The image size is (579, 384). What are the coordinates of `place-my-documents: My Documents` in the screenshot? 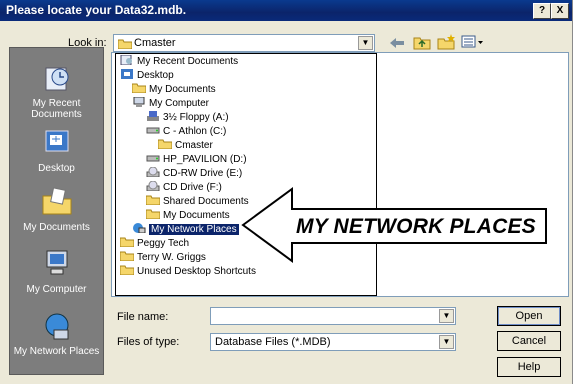 It's located at (56, 209).